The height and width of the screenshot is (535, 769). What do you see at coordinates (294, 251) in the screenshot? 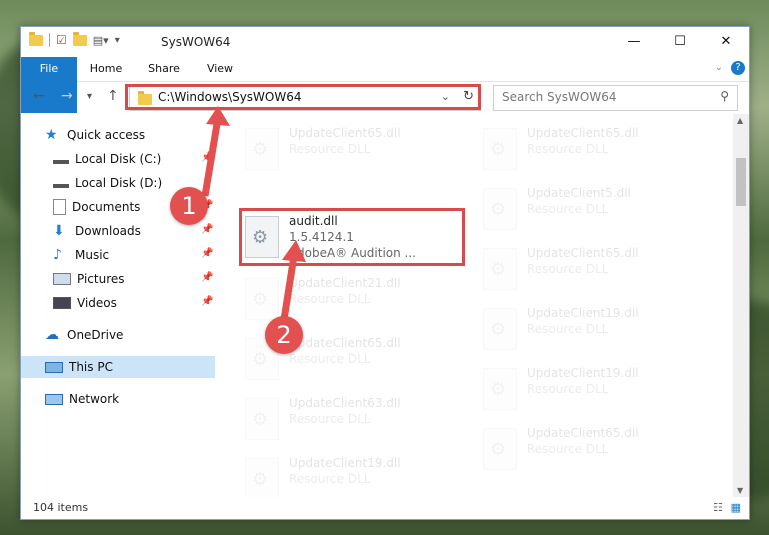
I see `arrow-2-head` at bounding box center [294, 251].